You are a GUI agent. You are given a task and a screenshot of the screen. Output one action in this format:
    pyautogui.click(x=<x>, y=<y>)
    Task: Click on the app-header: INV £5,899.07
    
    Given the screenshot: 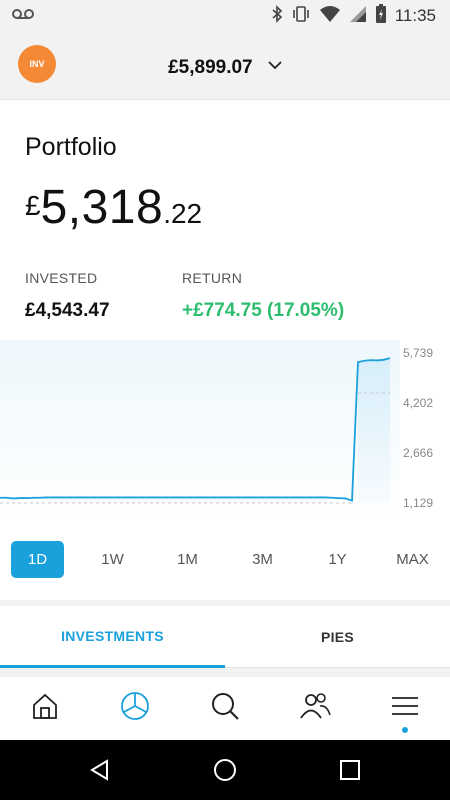 What is the action you would take?
    pyautogui.click(x=225, y=66)
    